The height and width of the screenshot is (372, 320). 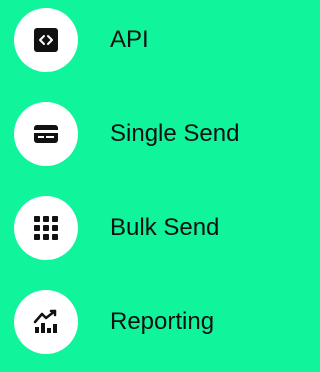 I want to click on menu-item-reporting: Reporting, so click(x=114, y=322).